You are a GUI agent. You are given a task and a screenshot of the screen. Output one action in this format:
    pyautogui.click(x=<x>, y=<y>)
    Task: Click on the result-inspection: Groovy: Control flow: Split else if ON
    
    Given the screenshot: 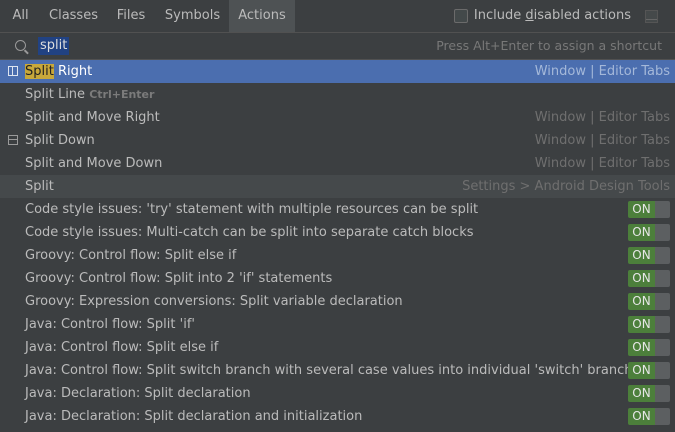 What is the action you would take?
    pyautogui.click(x=337, y=255)
    